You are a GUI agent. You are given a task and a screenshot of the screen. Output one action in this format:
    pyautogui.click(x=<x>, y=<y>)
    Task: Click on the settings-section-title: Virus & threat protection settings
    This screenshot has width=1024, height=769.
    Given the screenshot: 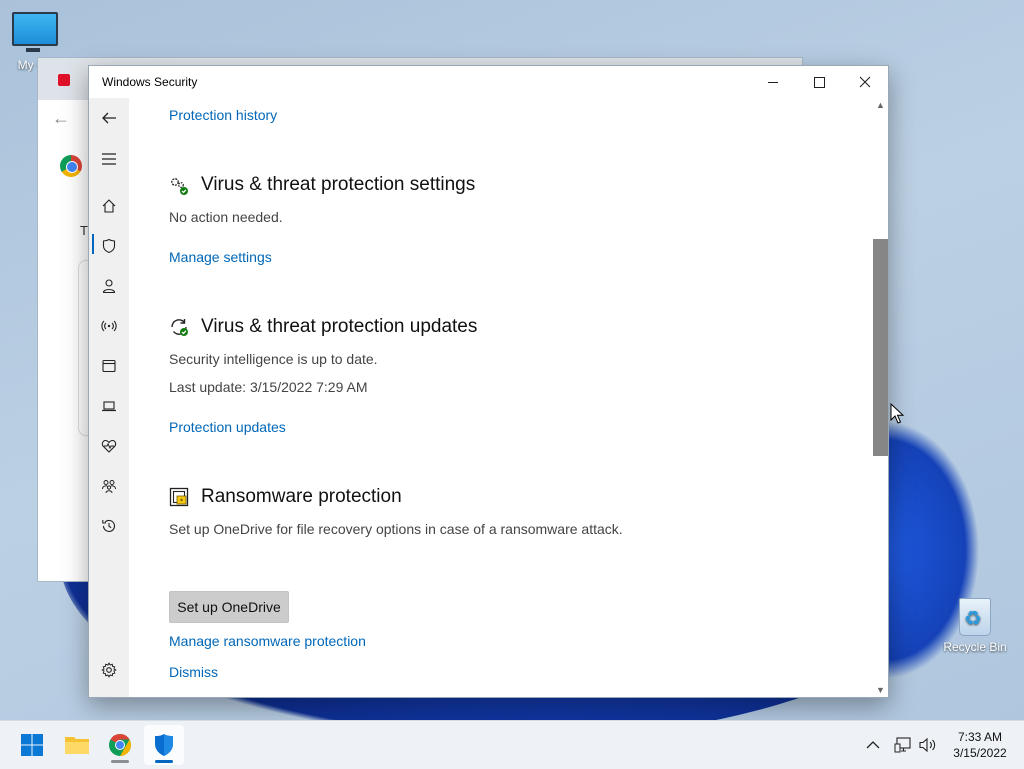 What is the action you would take?
    pyautogui.click(x=338, y=184)
    